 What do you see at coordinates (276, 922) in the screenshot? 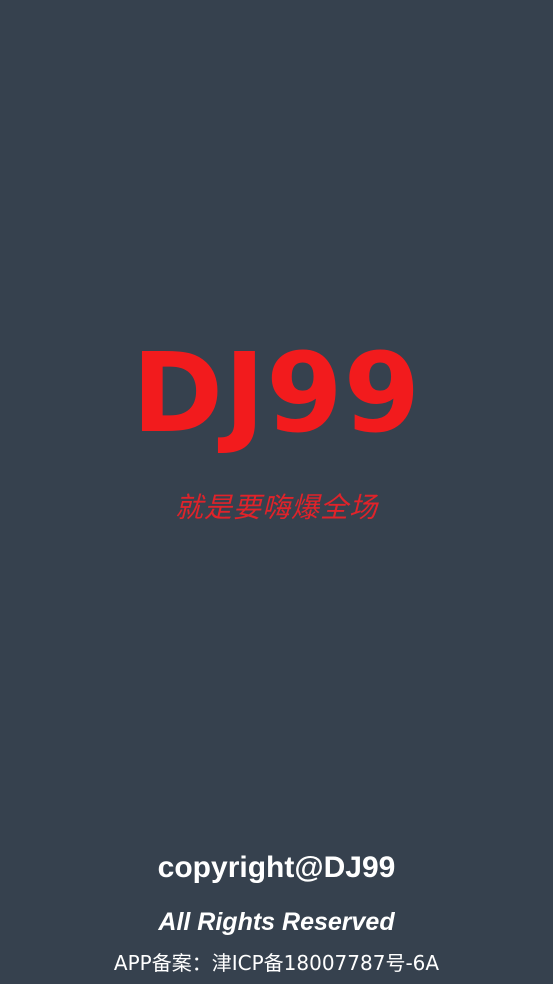
I see `rights-reserved-text: All Rights Reserved` at bounding box center [276, 922].